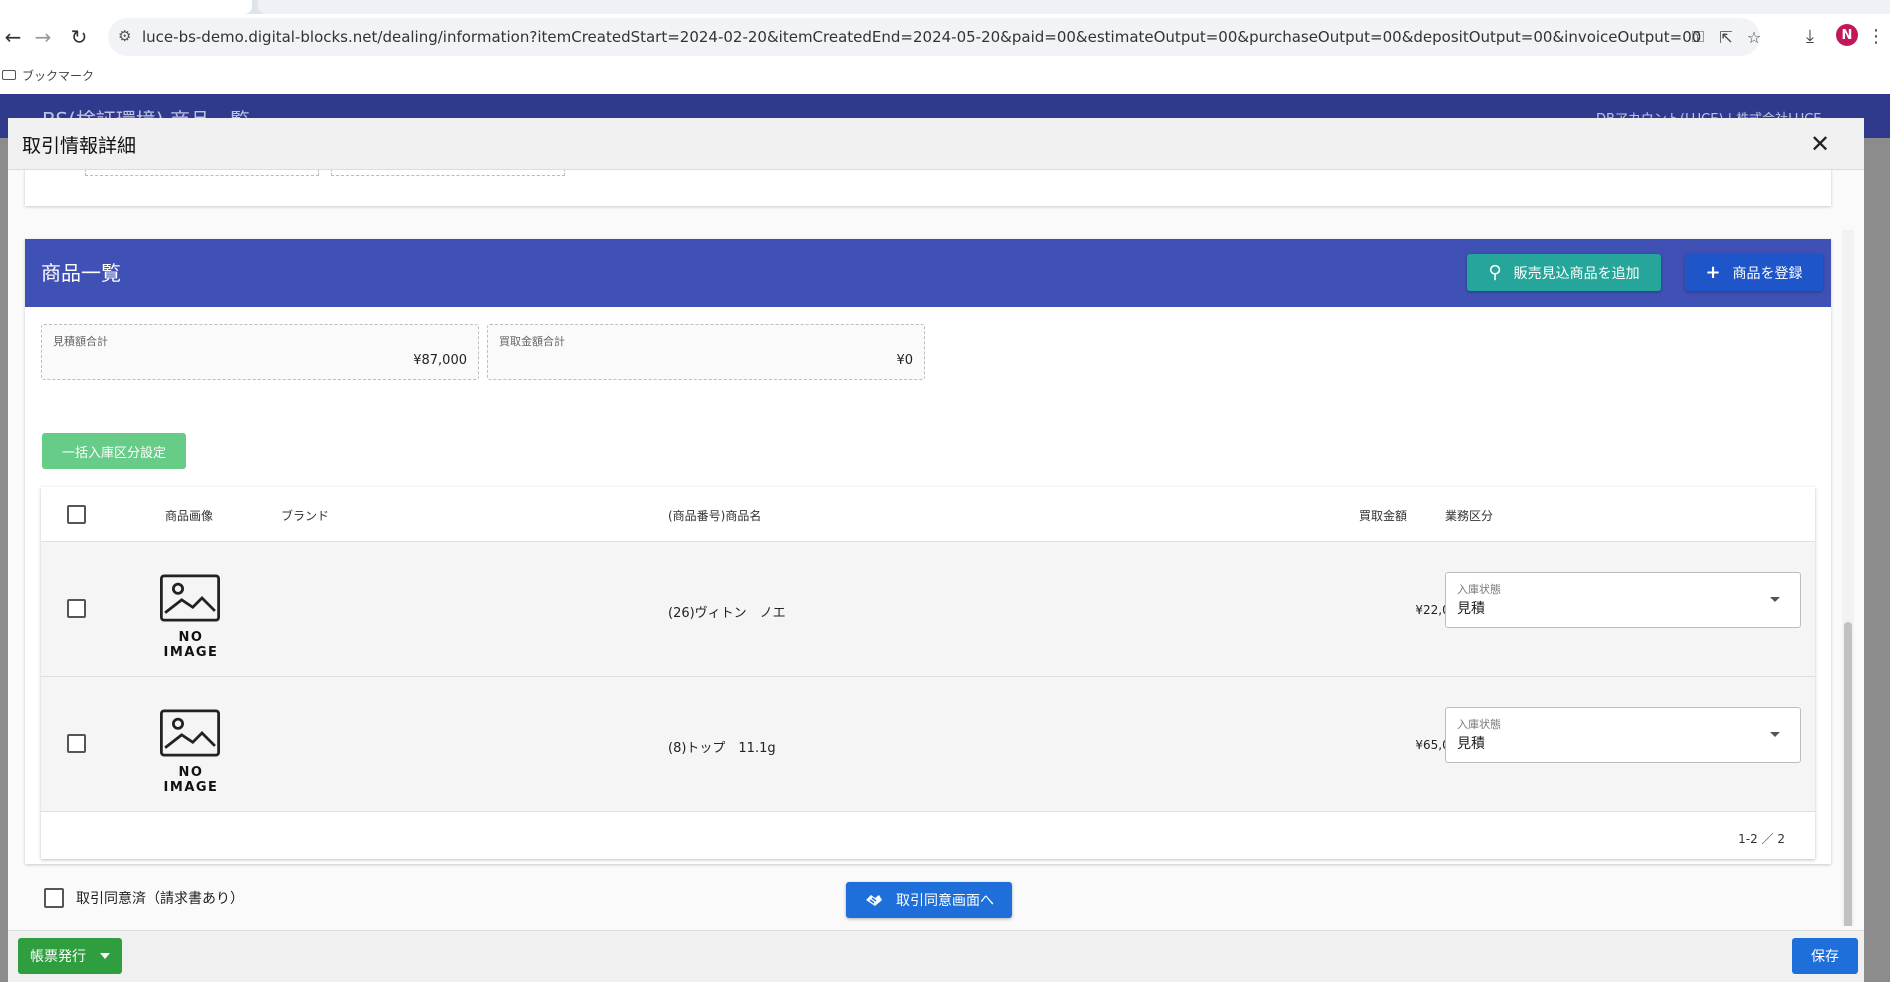 This screenshot has width=1890, height=982. I want to click on add-estimate-product-button: ⚲ 販売見込商品を追加, so click(1564, 272).